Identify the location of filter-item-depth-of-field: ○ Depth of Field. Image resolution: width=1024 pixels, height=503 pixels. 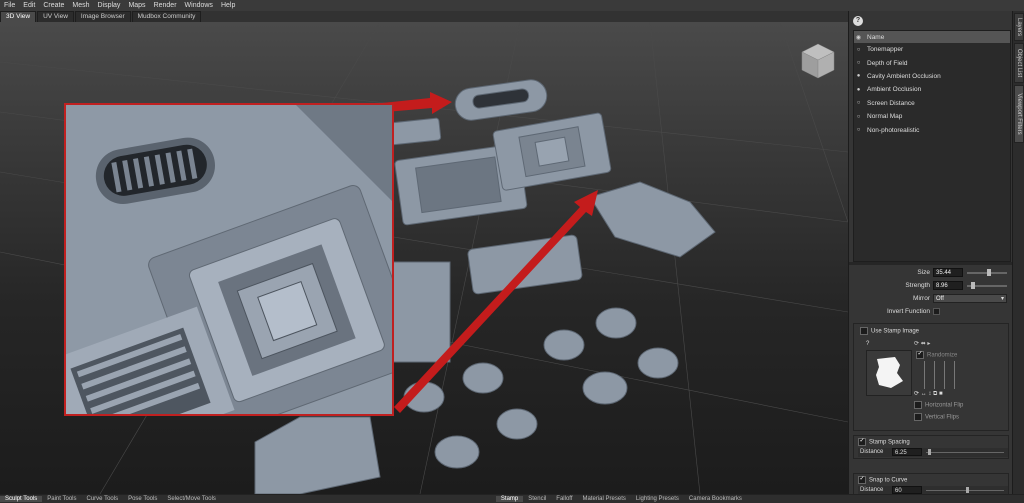
(932, 62).